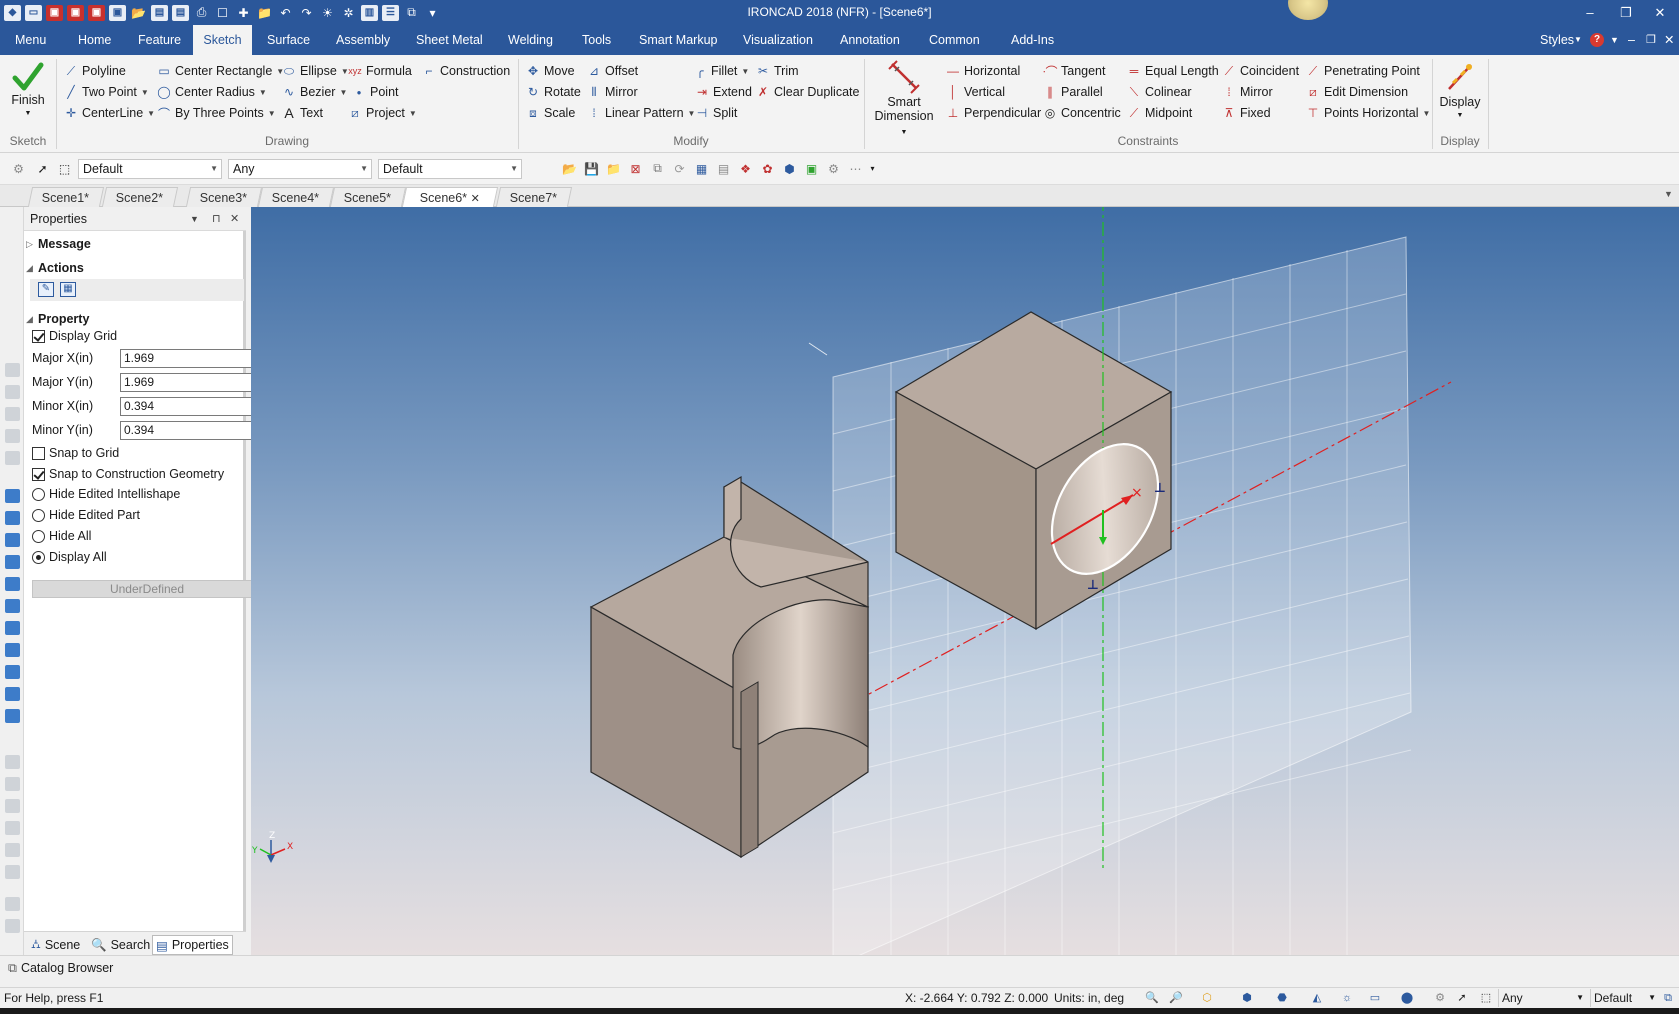  What do you see at coordinates (95, 71) in the screenshot?
I see `polyline-button: ⟋ Polyline` at bounding box center [95, 71].